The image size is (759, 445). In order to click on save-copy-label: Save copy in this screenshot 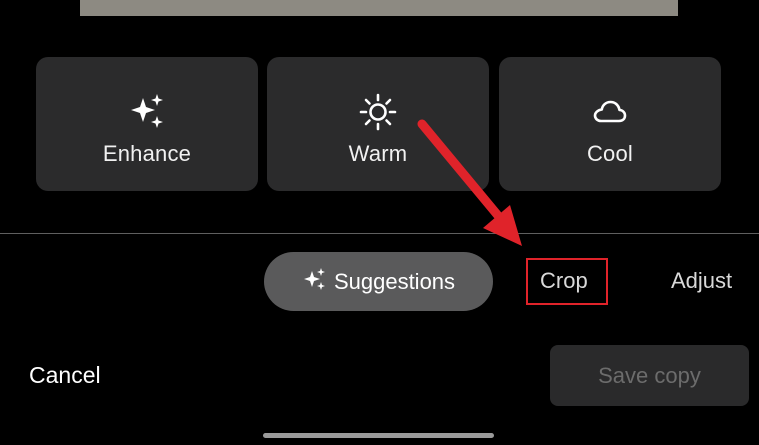, I will do `click(649, 375)`.